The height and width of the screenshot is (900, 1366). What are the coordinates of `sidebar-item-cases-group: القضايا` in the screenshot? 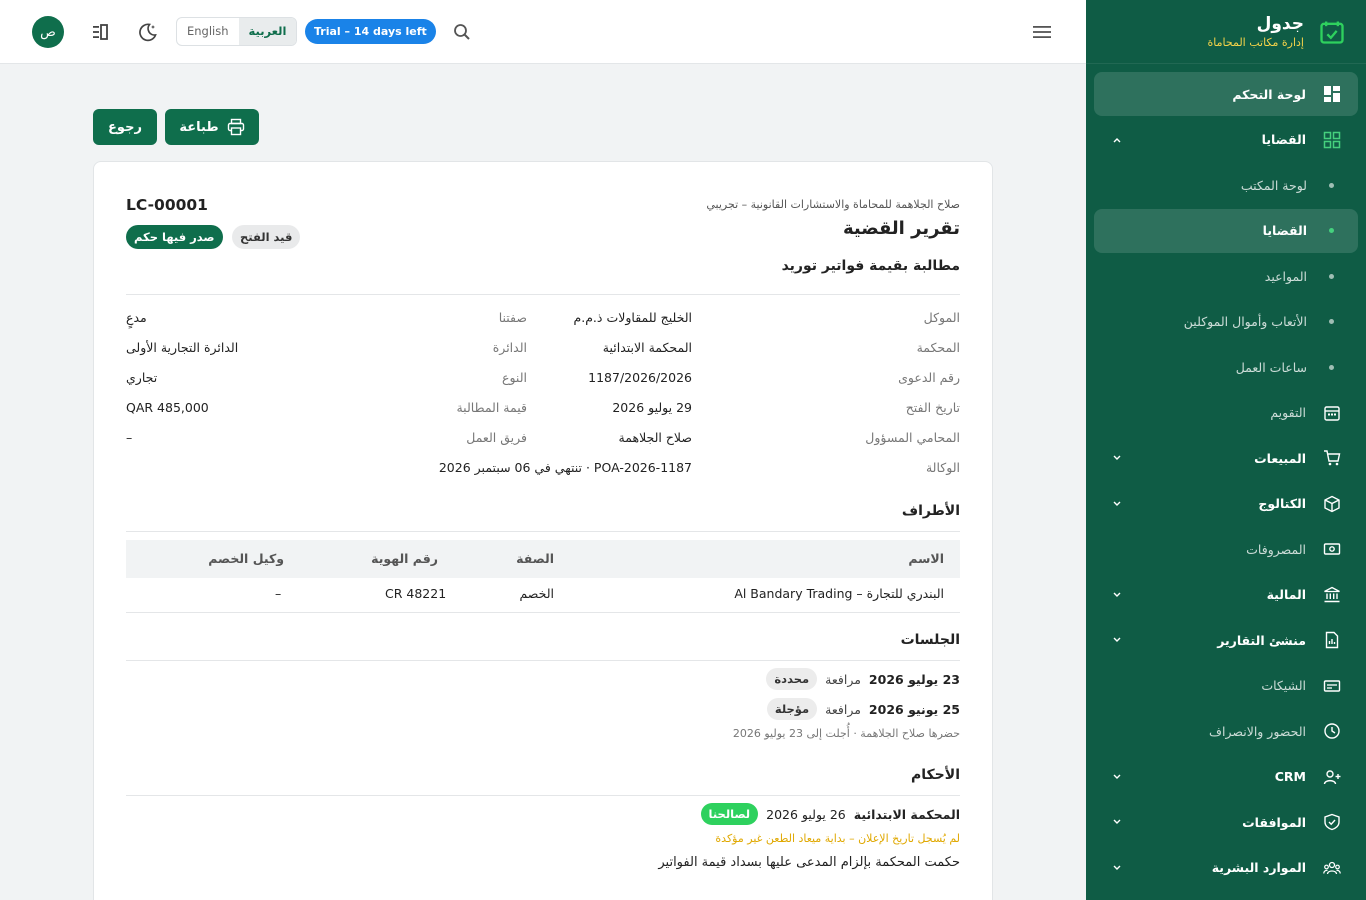 It's located at (1226, 140).